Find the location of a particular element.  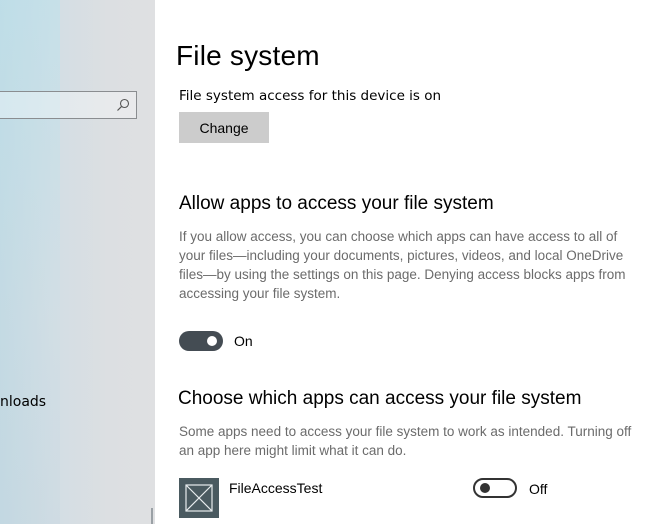

app-placeholder-icon-graphic is located at coordinates (199, 498).